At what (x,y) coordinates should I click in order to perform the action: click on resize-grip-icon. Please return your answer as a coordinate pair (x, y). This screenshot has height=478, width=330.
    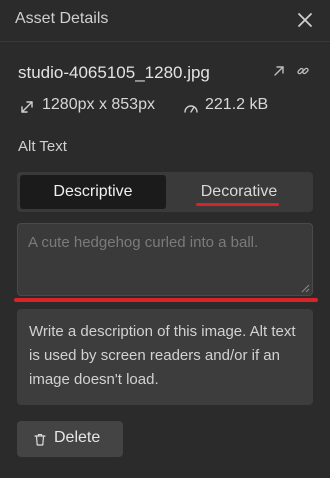
    Looking at the image, I should click on (305, 288).